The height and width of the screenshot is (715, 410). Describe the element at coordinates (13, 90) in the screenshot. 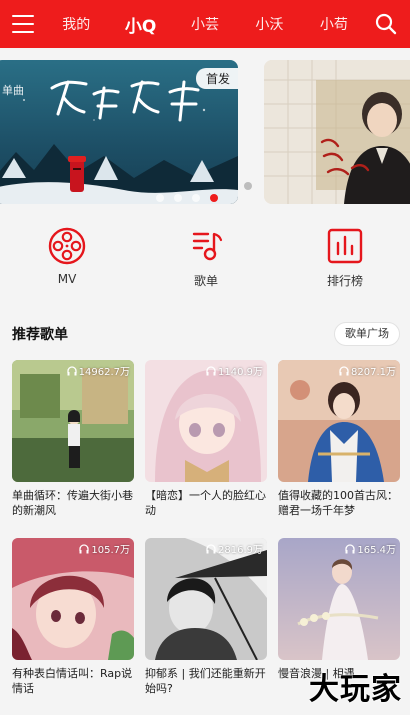

I see `svg-text: 单曲` at that location.